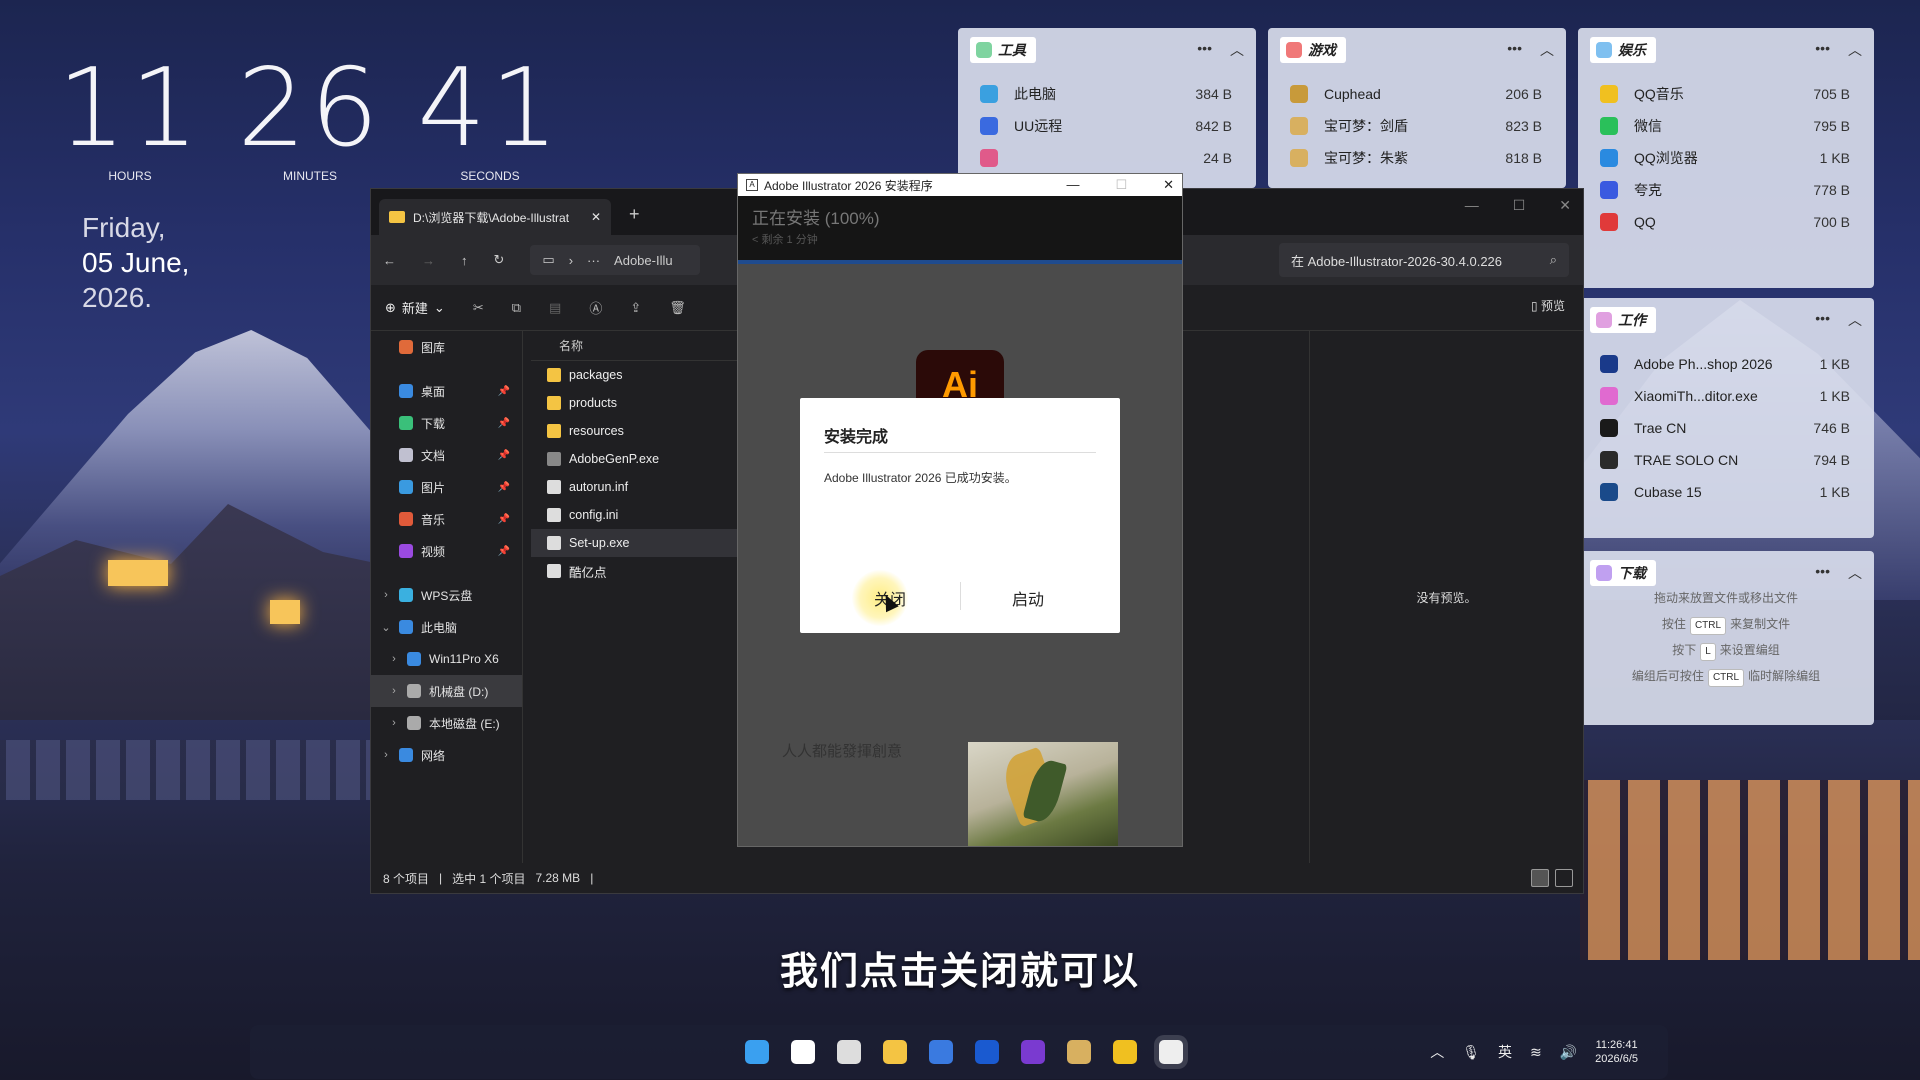 This screenshot has height=1080, width=1920. I want to click on widget-title: 游戏, so click(1313, 50).